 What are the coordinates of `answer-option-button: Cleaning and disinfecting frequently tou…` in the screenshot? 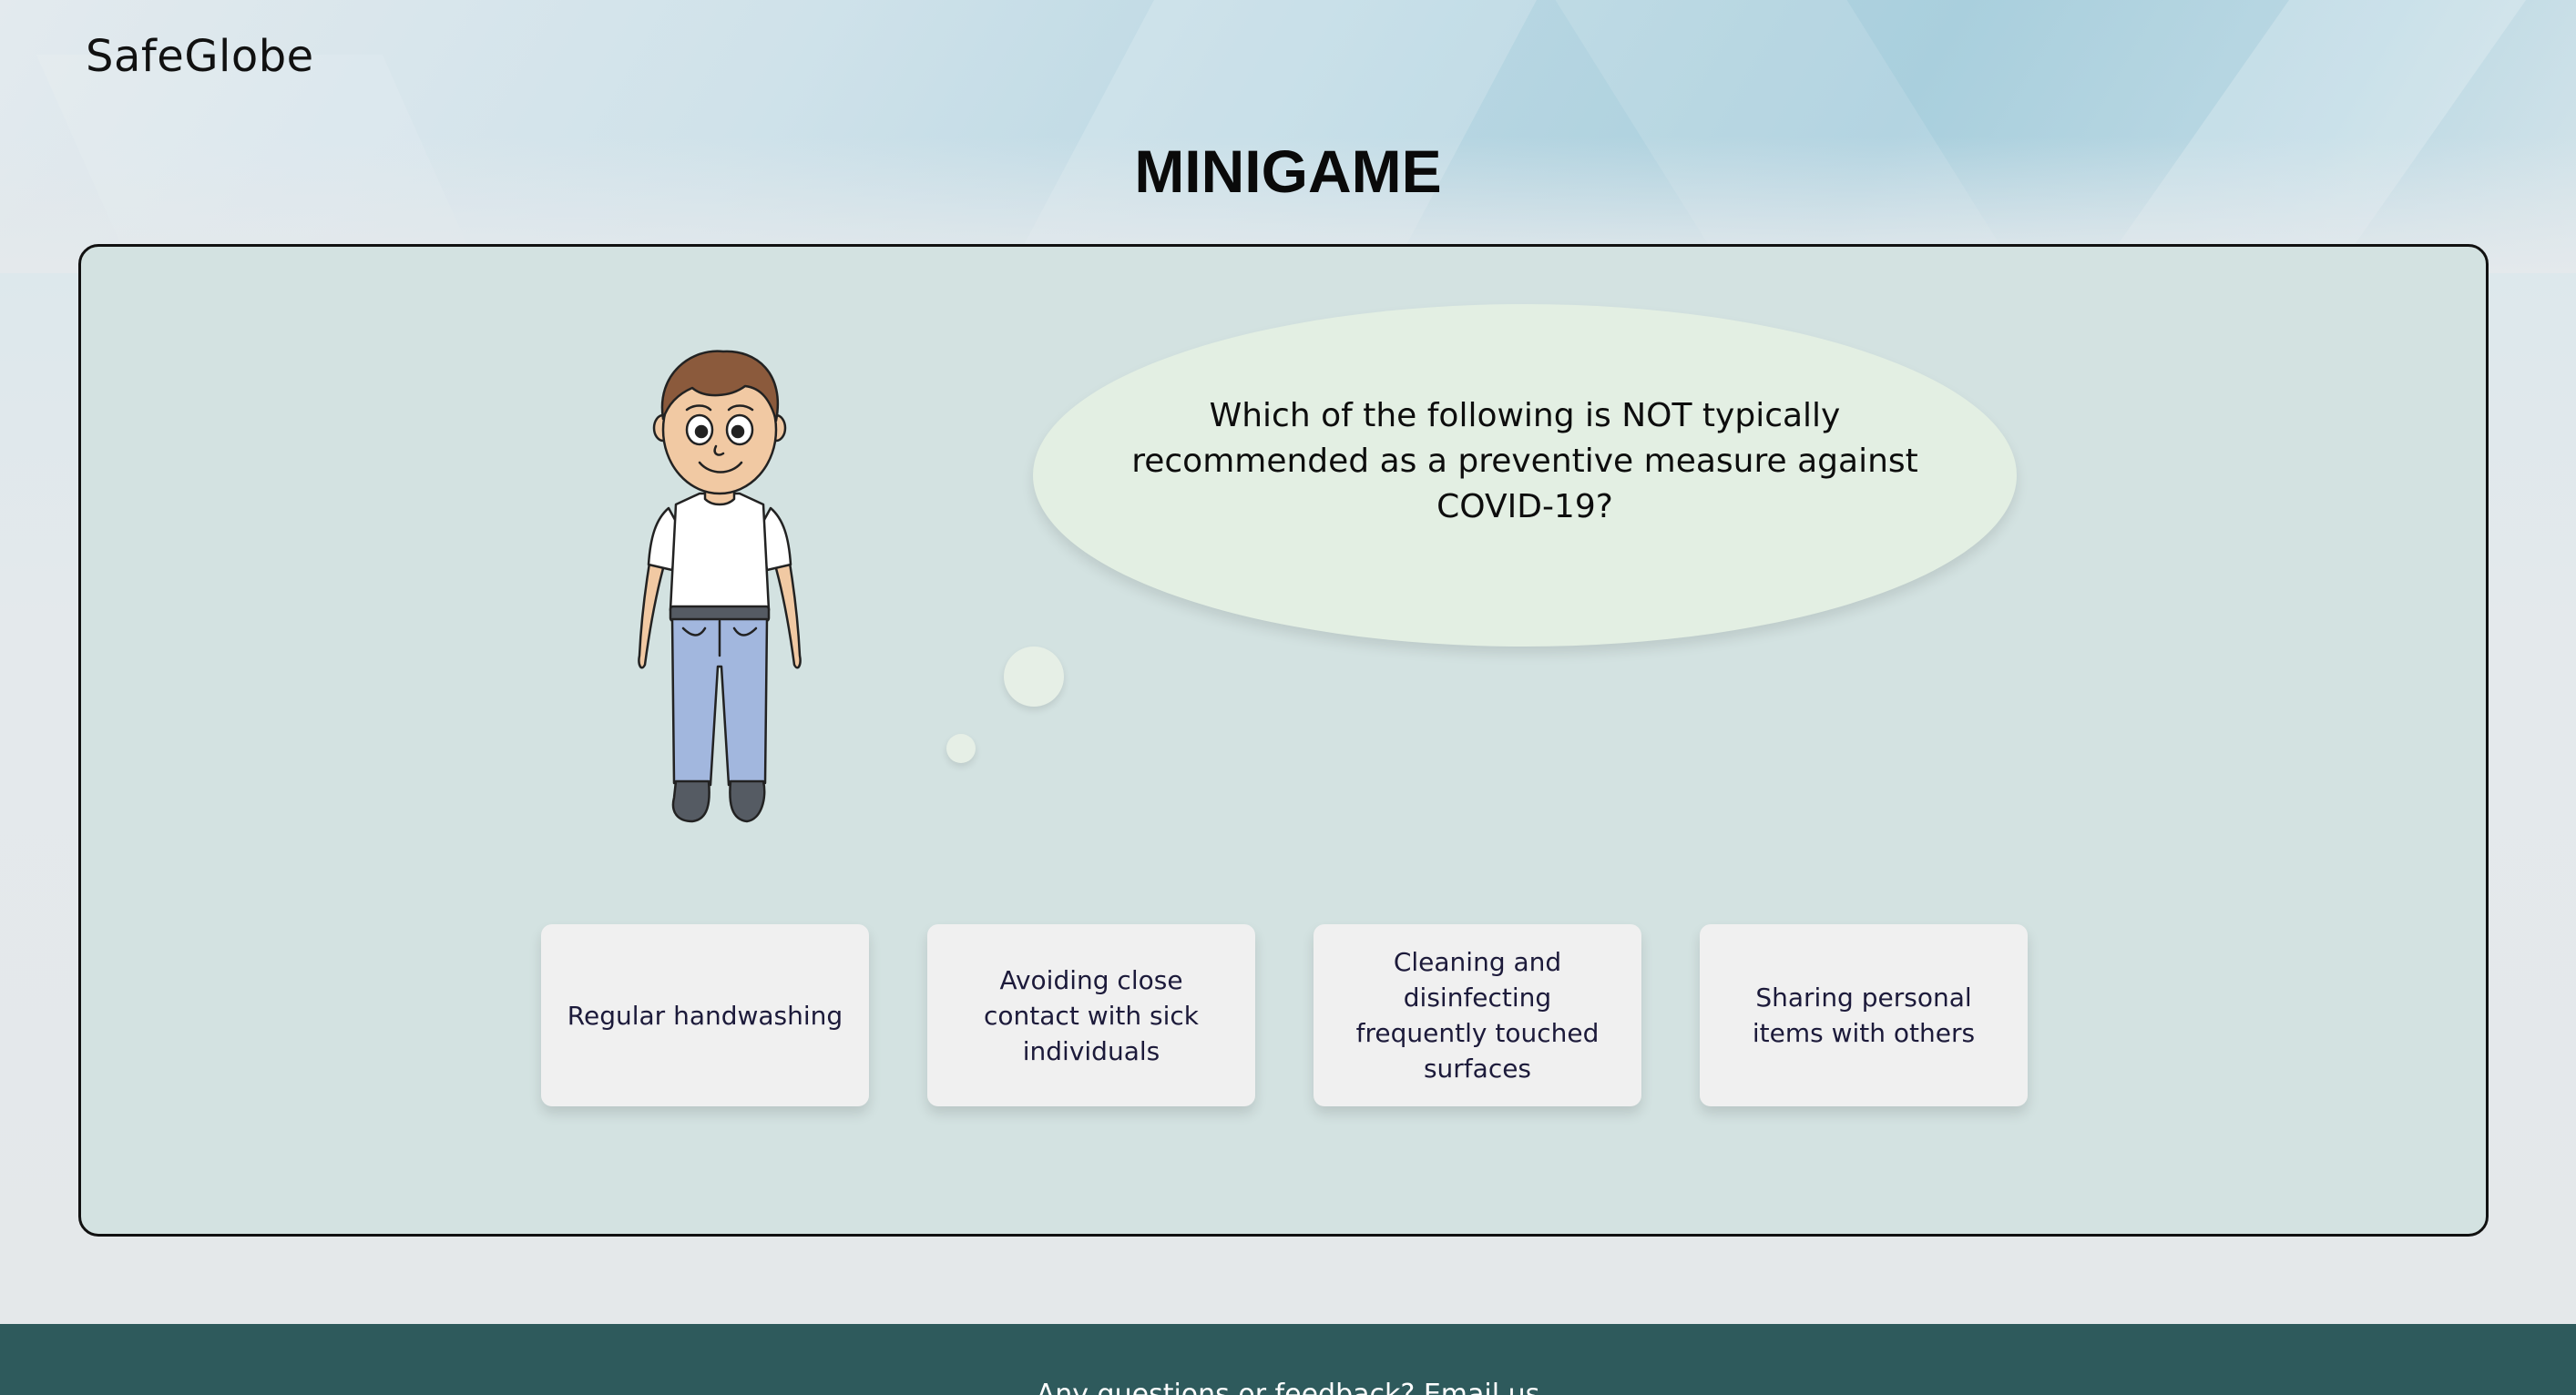 It's located at (1477, 1015).